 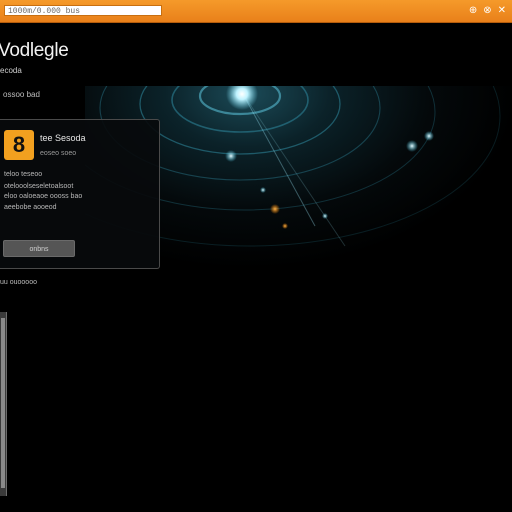 I want to click on card-text-line: eloo oaloeaoe oooss bao, so click(x=43, y=196).